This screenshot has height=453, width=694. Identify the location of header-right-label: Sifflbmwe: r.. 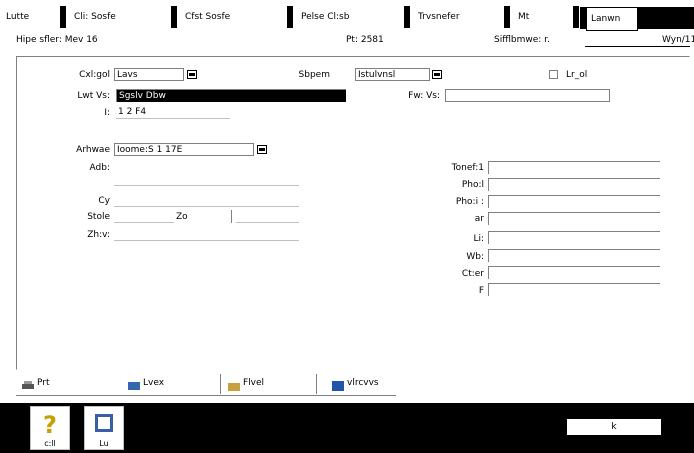
(522, 40).